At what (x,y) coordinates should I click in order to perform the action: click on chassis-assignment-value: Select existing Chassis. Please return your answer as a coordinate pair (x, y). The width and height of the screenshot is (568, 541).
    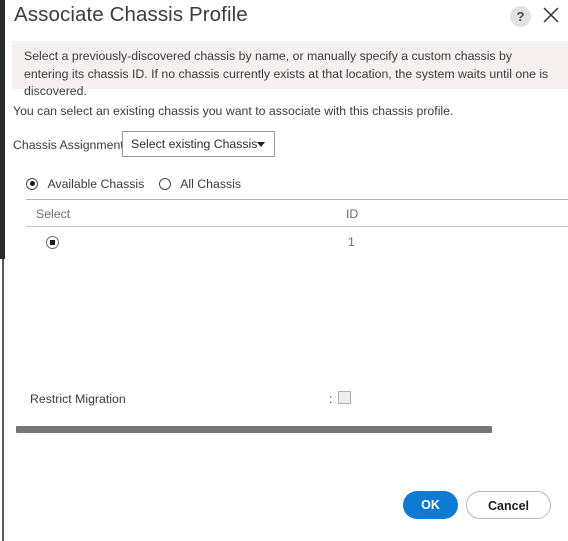
    Looking at the image, I should click on (194, 144).